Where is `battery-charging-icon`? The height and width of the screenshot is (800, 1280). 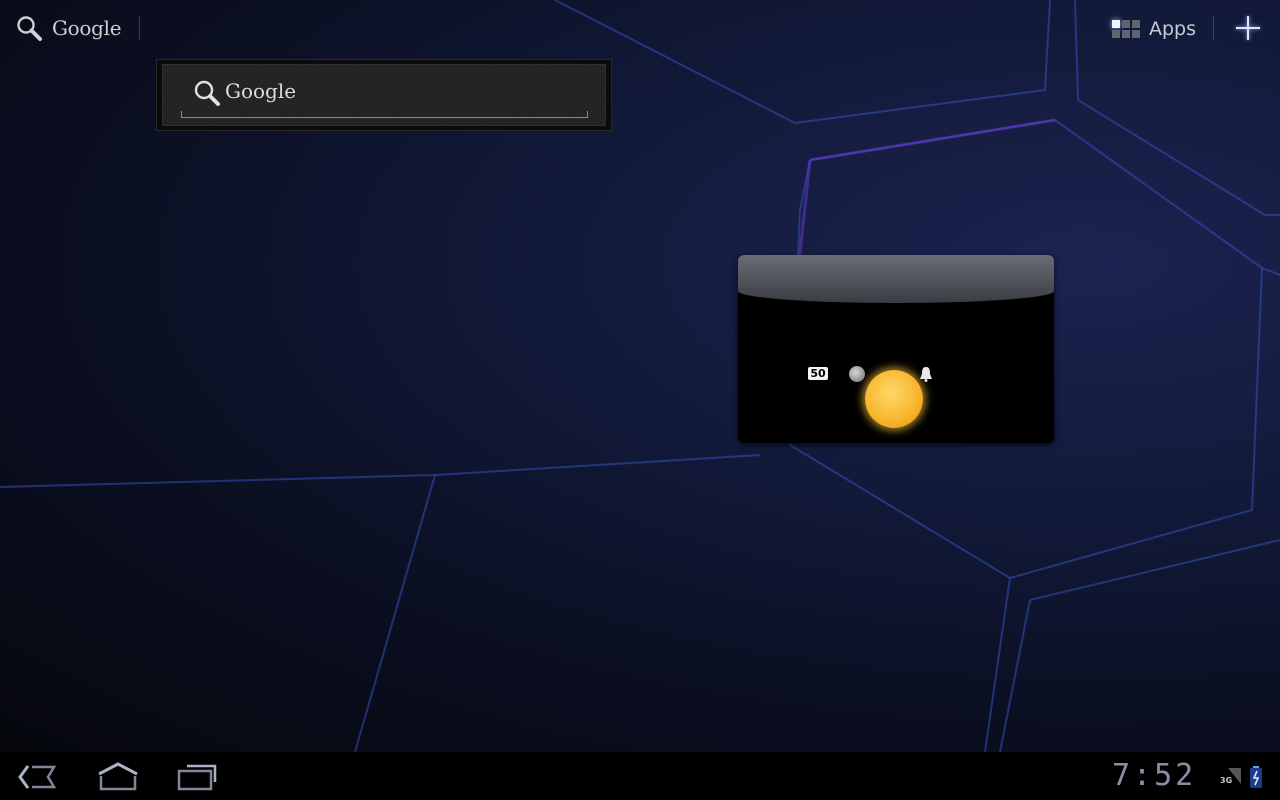 battery-charging-icon is located at coordinates (1256, 777).